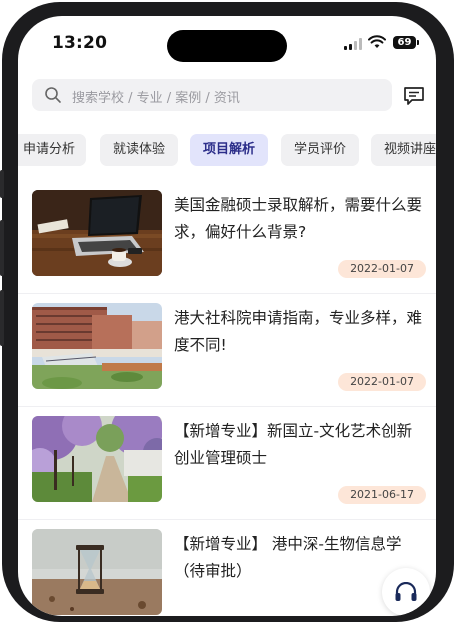  Describe the element at coordinates (353, 44) in the screenshot. I see `signal-icon` at that location.